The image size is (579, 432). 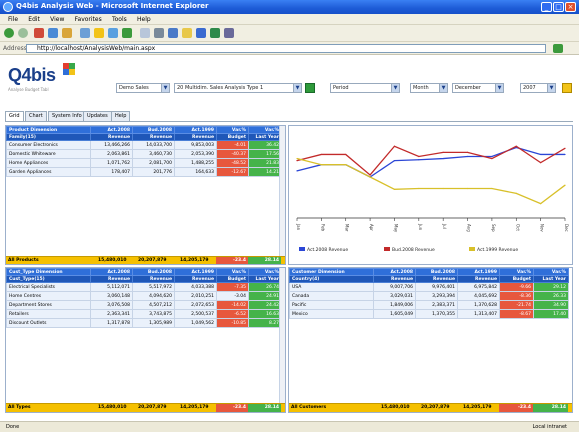 I want to click on view-select: 20 Multidim. Sales Analysis Type 1 ▼, so click(x=238, y=88).